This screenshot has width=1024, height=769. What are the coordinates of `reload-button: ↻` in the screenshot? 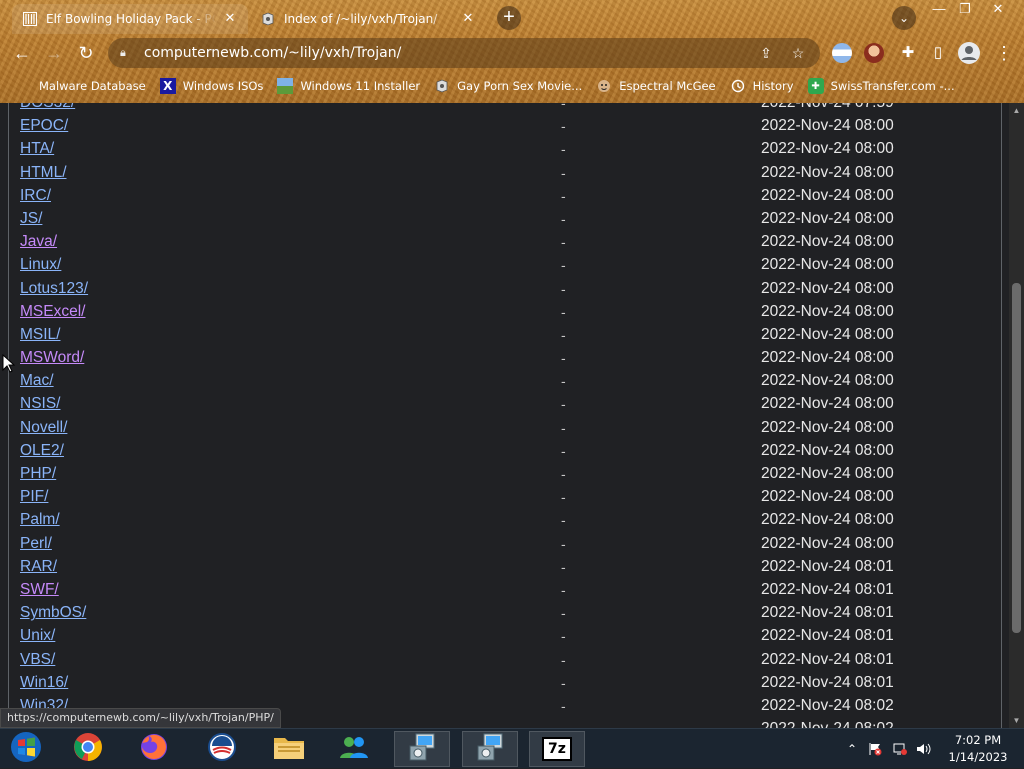 It's located at (86, 53).